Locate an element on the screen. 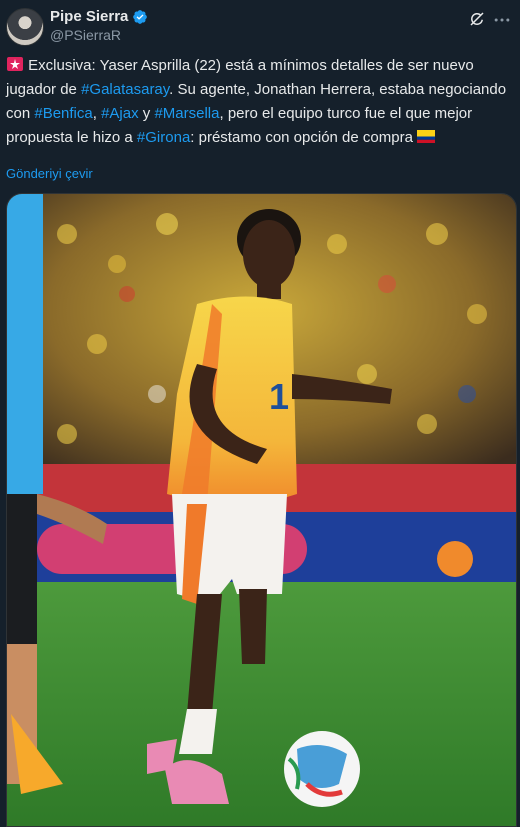  author-name-row: Pipe Sierra is located at coordinates (99, 17).